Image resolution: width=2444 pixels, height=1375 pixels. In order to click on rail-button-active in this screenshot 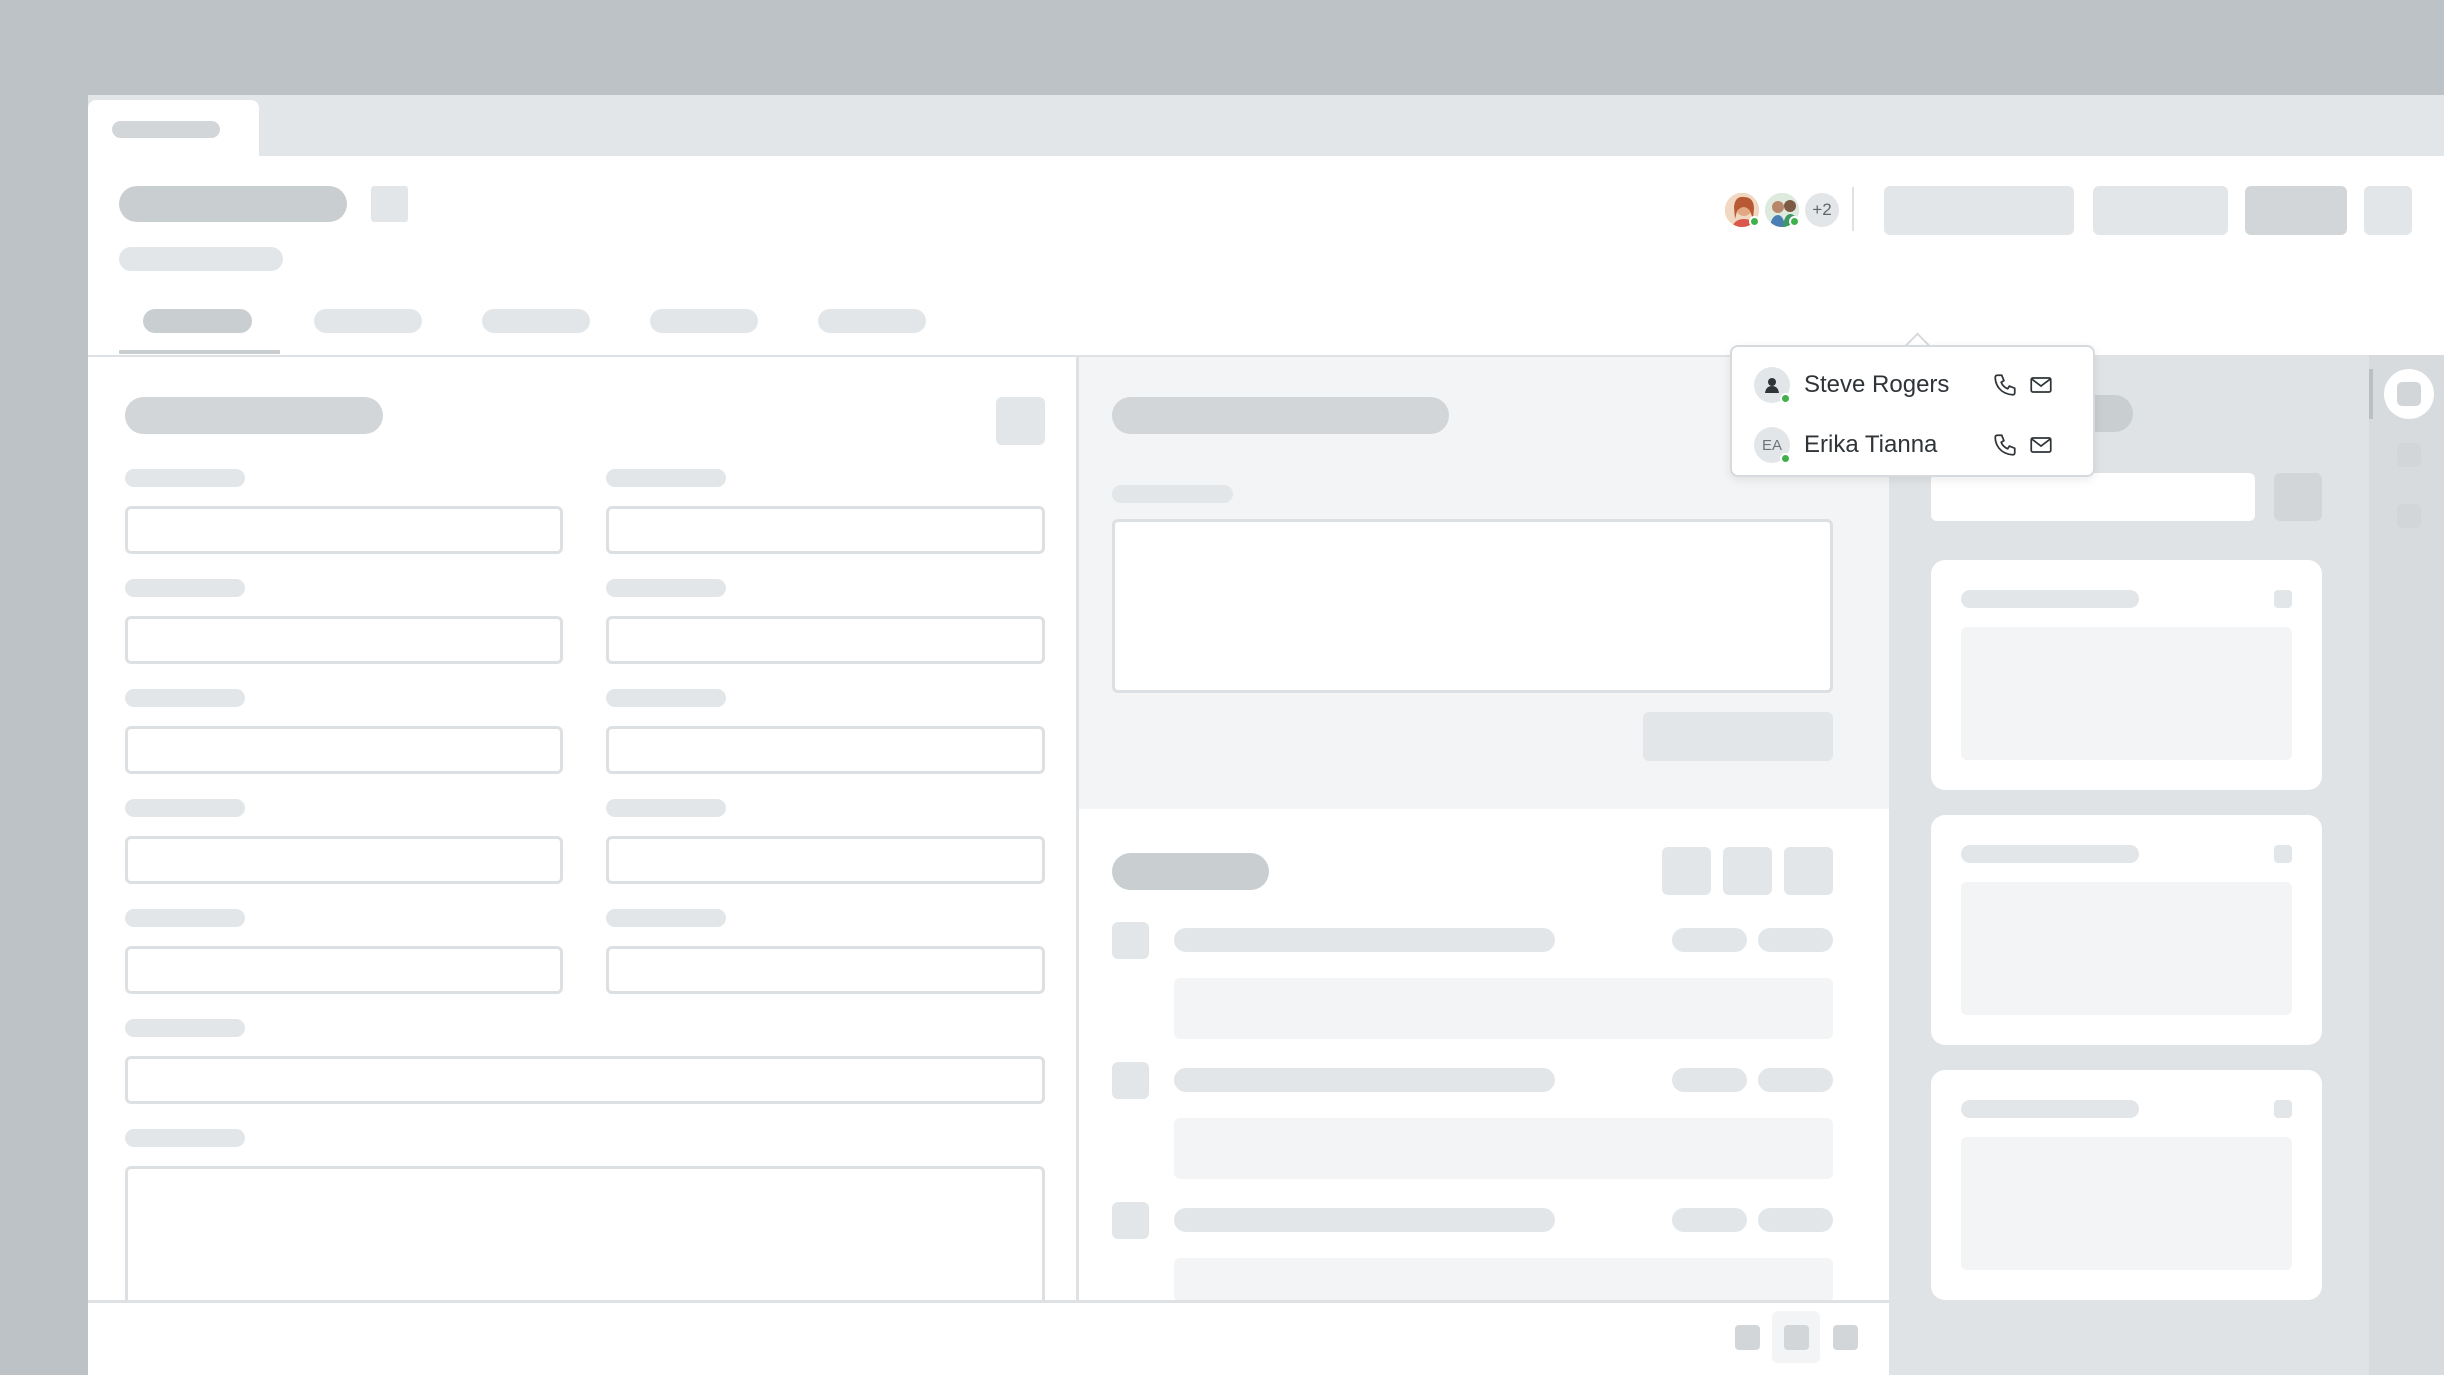, I will do `click(2409, 394)`.